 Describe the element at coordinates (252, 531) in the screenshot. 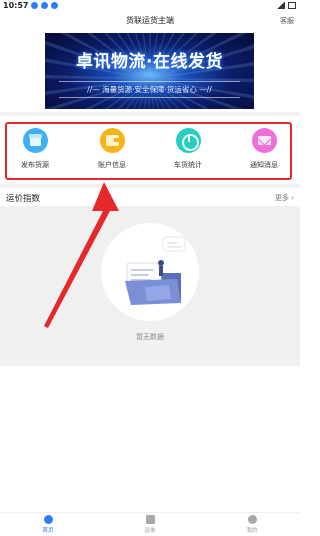

I see `tab-label: 我的` at that location.